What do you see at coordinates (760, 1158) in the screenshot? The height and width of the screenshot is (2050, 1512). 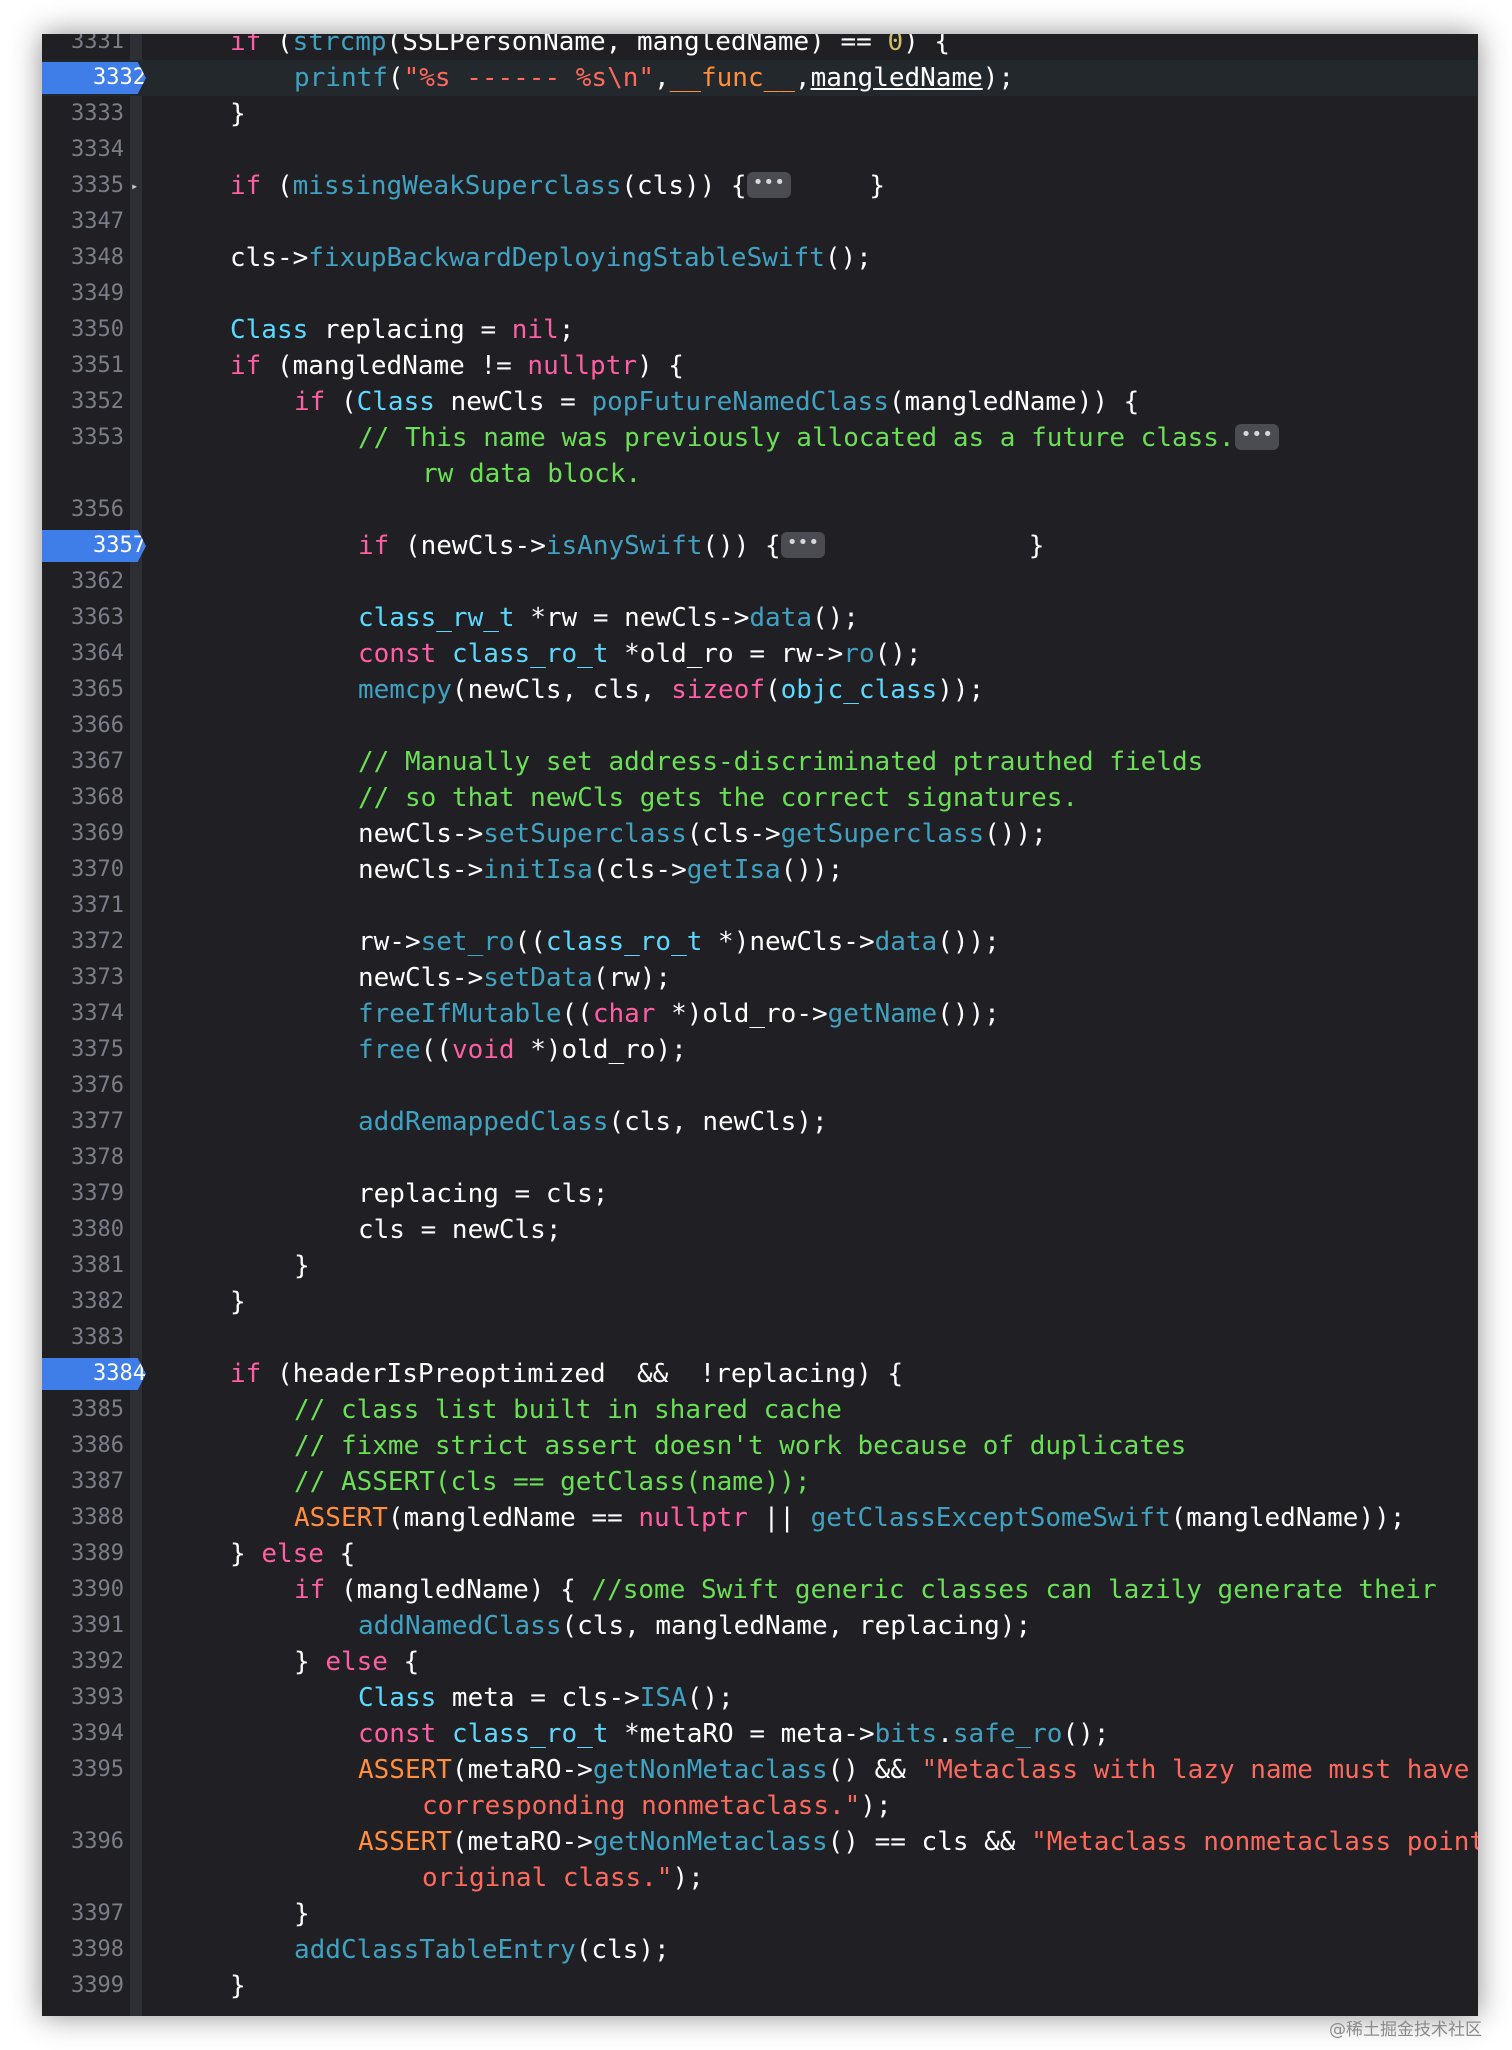 I see `code-line: 3378` at bounding box center [760, 1158].